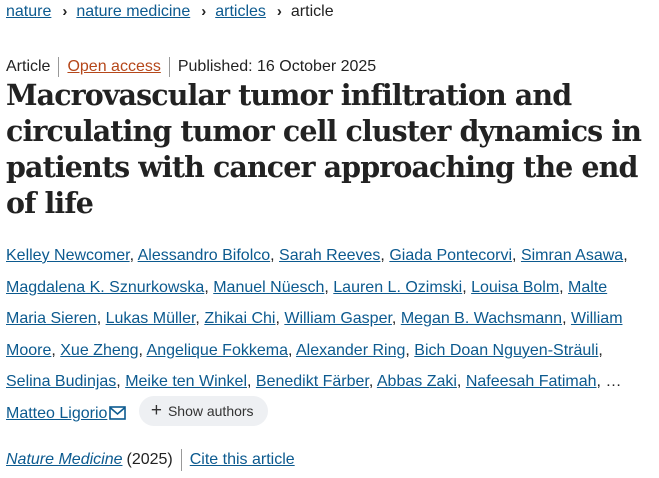 Image resolution: width=659 pixels, height=478 pixels. What do you see at coordinates (204, 255) in the screenshot?
I see `author-link: Alessandro Bifolco` at bounding box center [204, 255].